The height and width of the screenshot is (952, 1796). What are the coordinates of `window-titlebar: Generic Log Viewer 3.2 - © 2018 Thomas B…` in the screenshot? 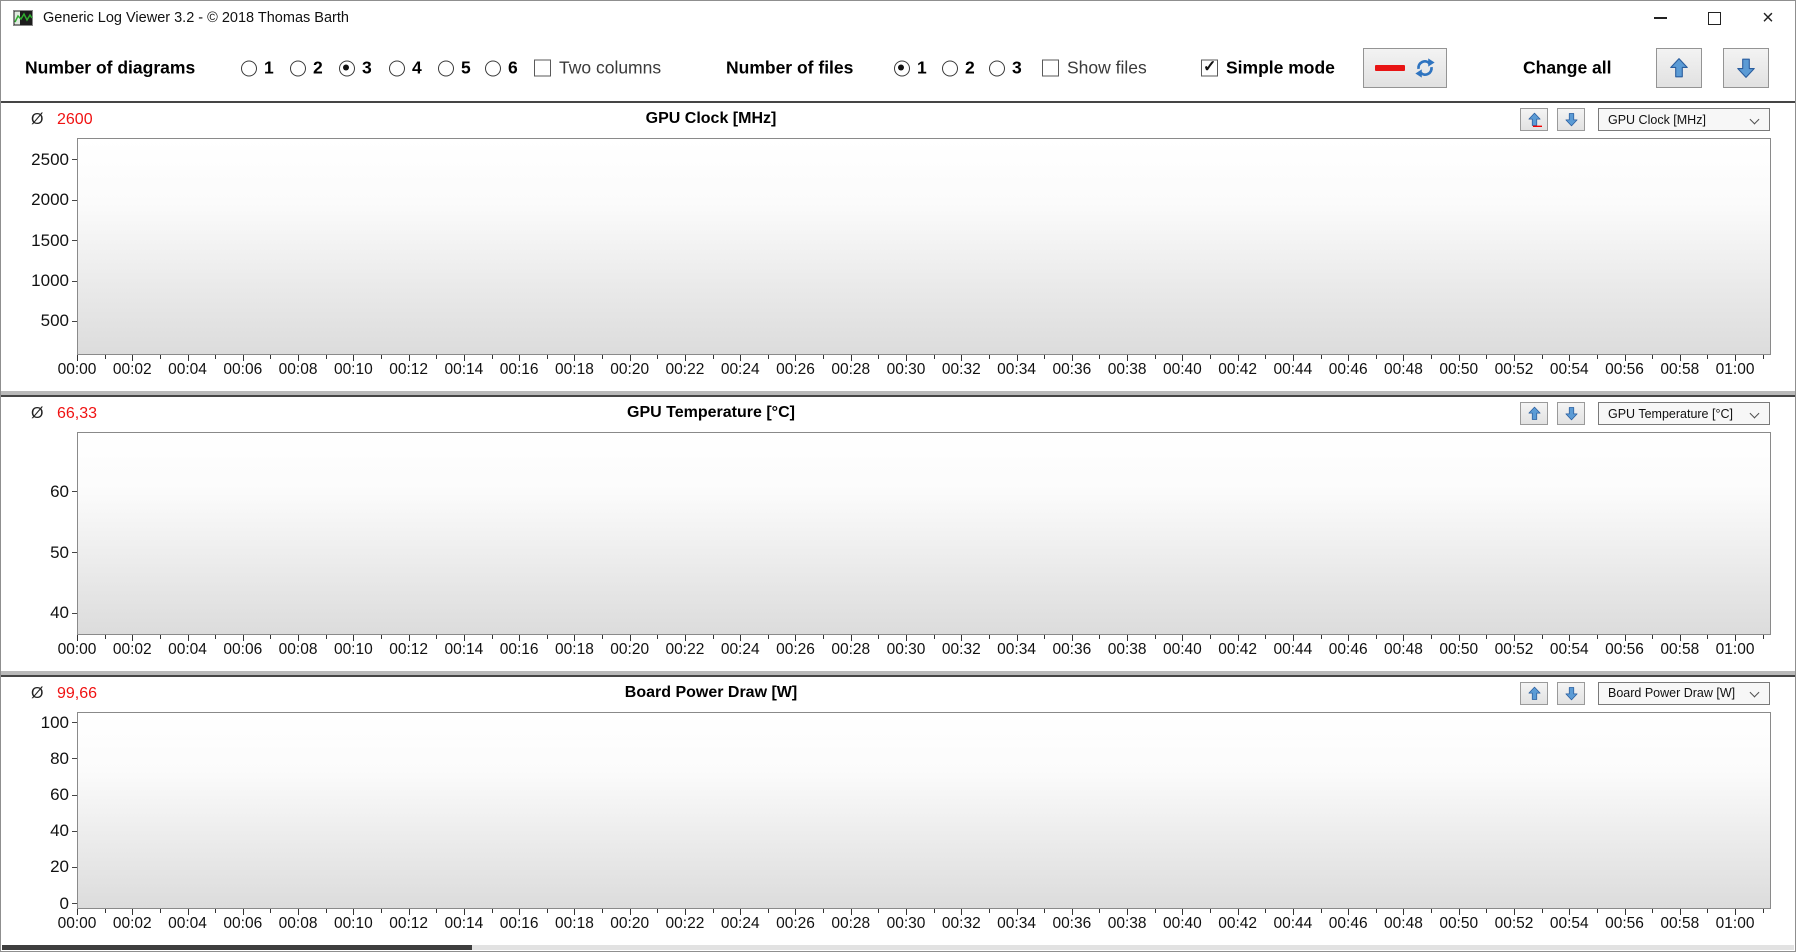 It's located at (898, 18).